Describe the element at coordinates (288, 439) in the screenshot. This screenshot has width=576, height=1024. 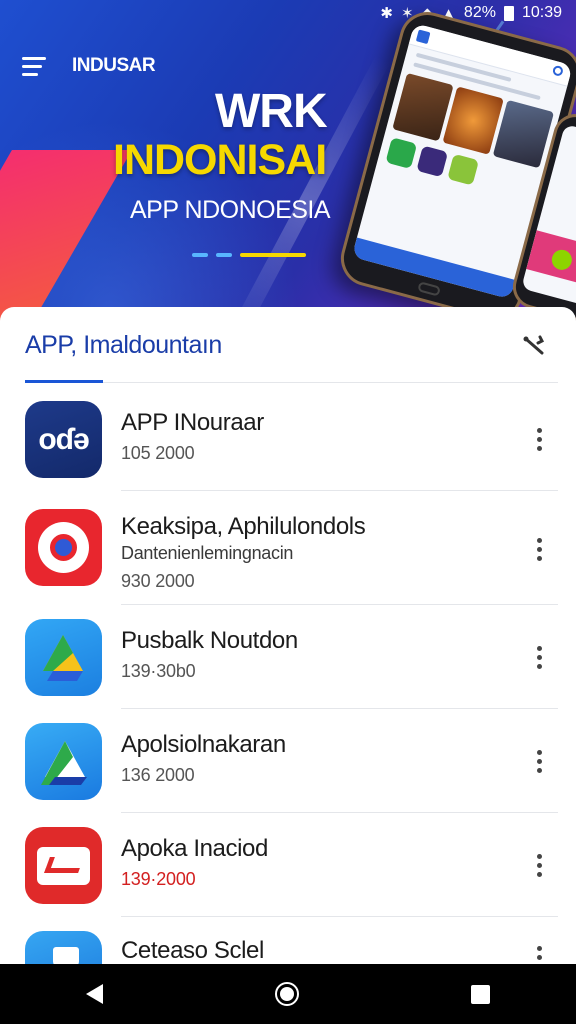
I see `app-list-item: oɗə APP INouraar 105 2000` at that location.